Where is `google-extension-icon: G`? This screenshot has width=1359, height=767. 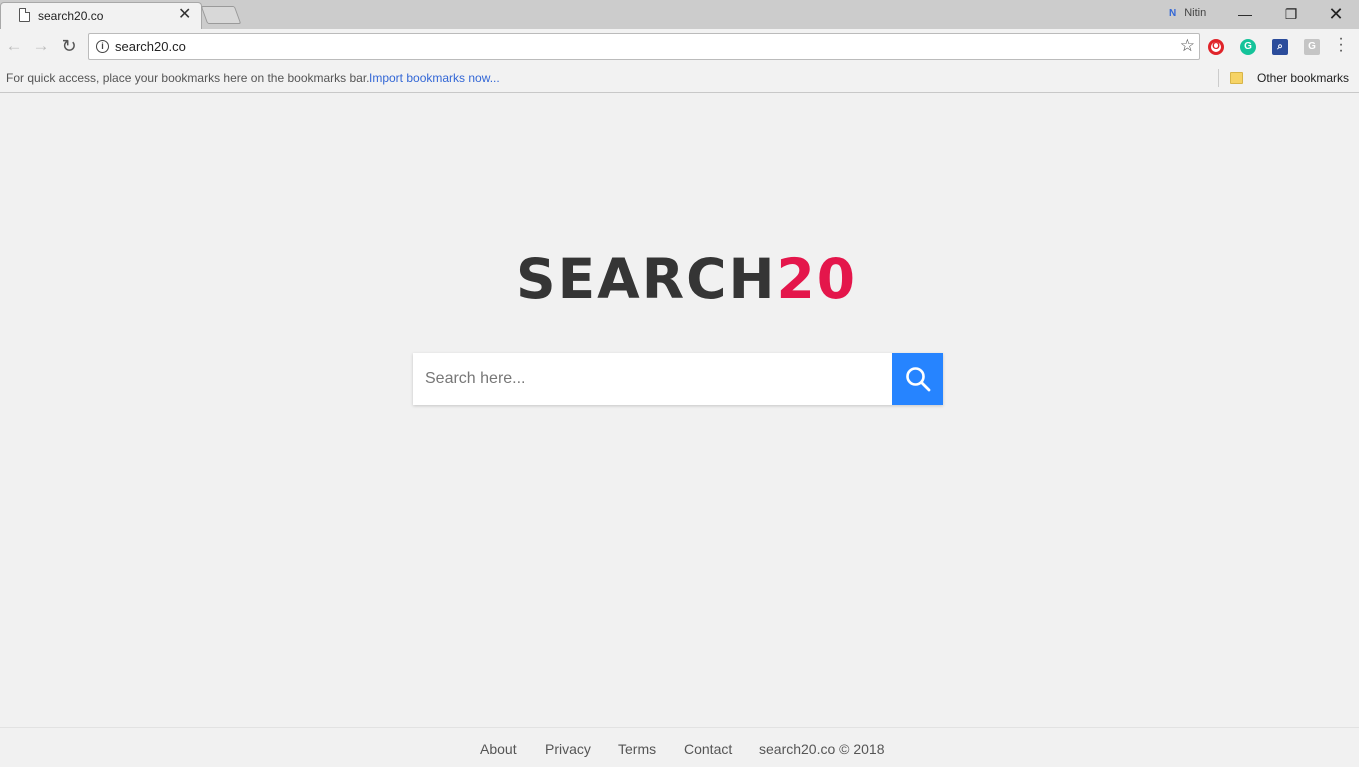
google-extension-icon: G is located at coordinates (1312, 47).